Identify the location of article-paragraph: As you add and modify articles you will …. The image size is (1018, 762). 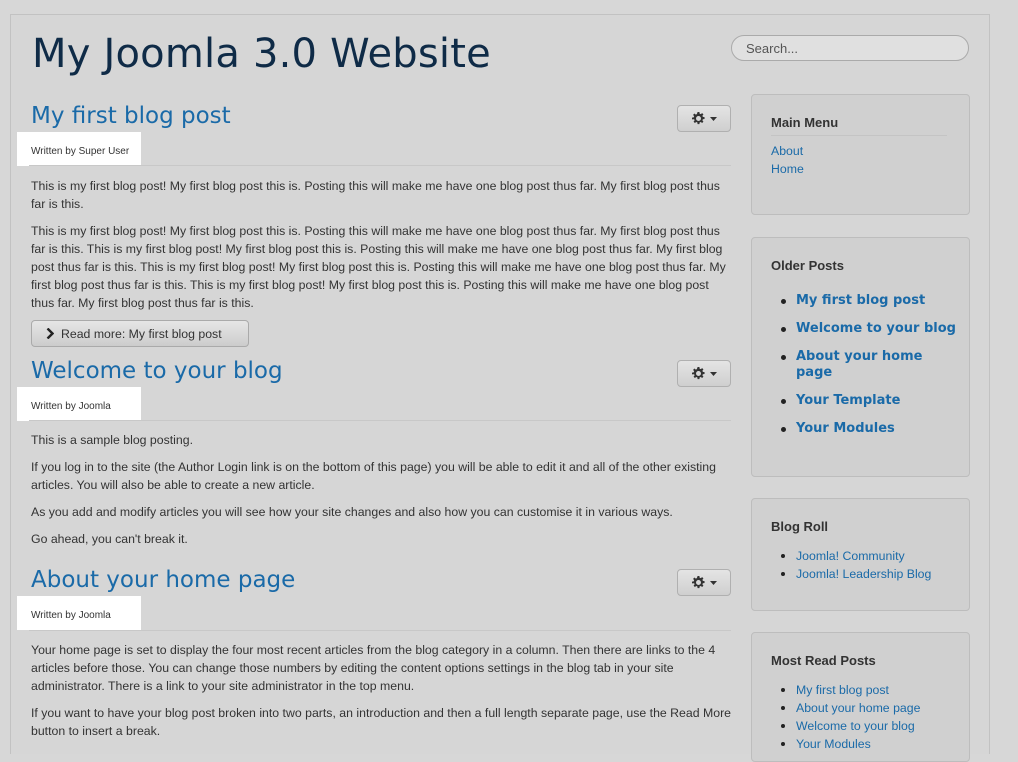
(352, 512).